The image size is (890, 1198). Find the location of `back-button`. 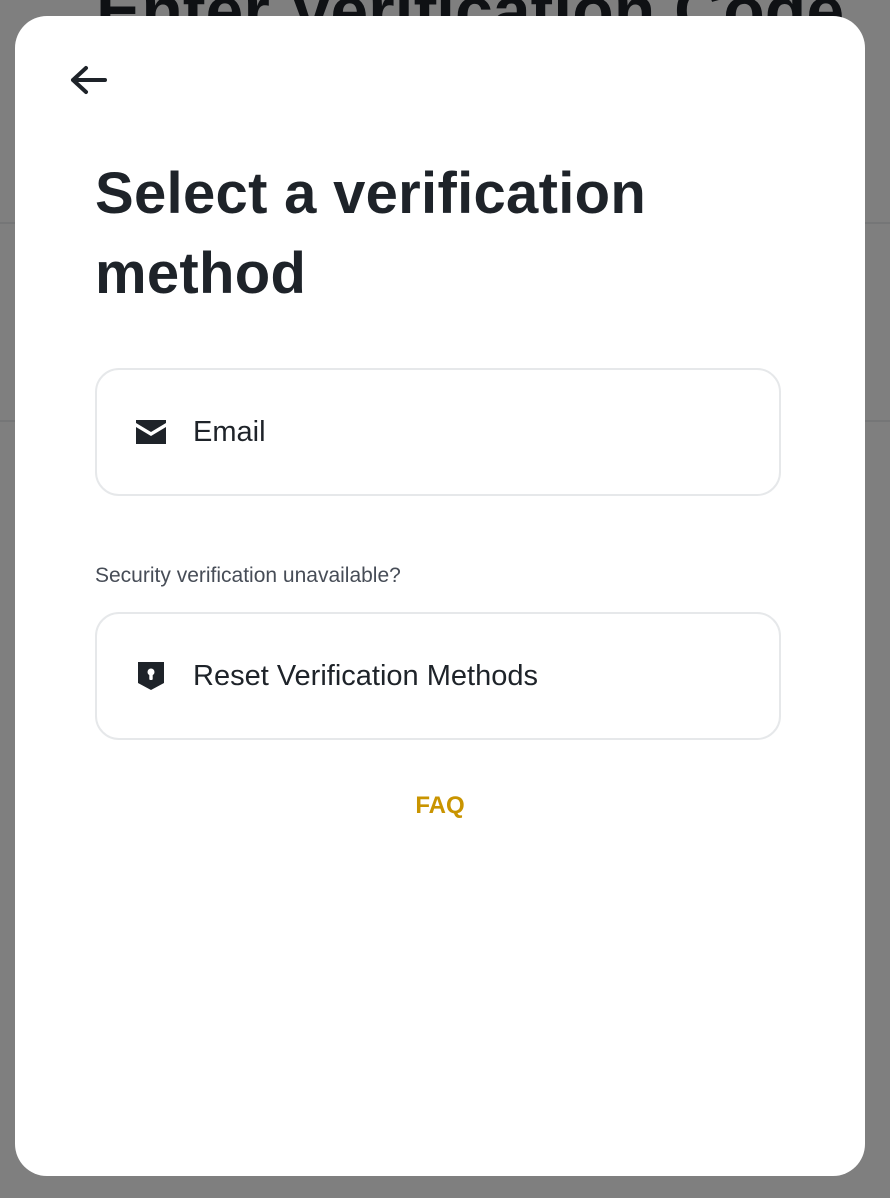

back-button is located at coordinates (87, 80).